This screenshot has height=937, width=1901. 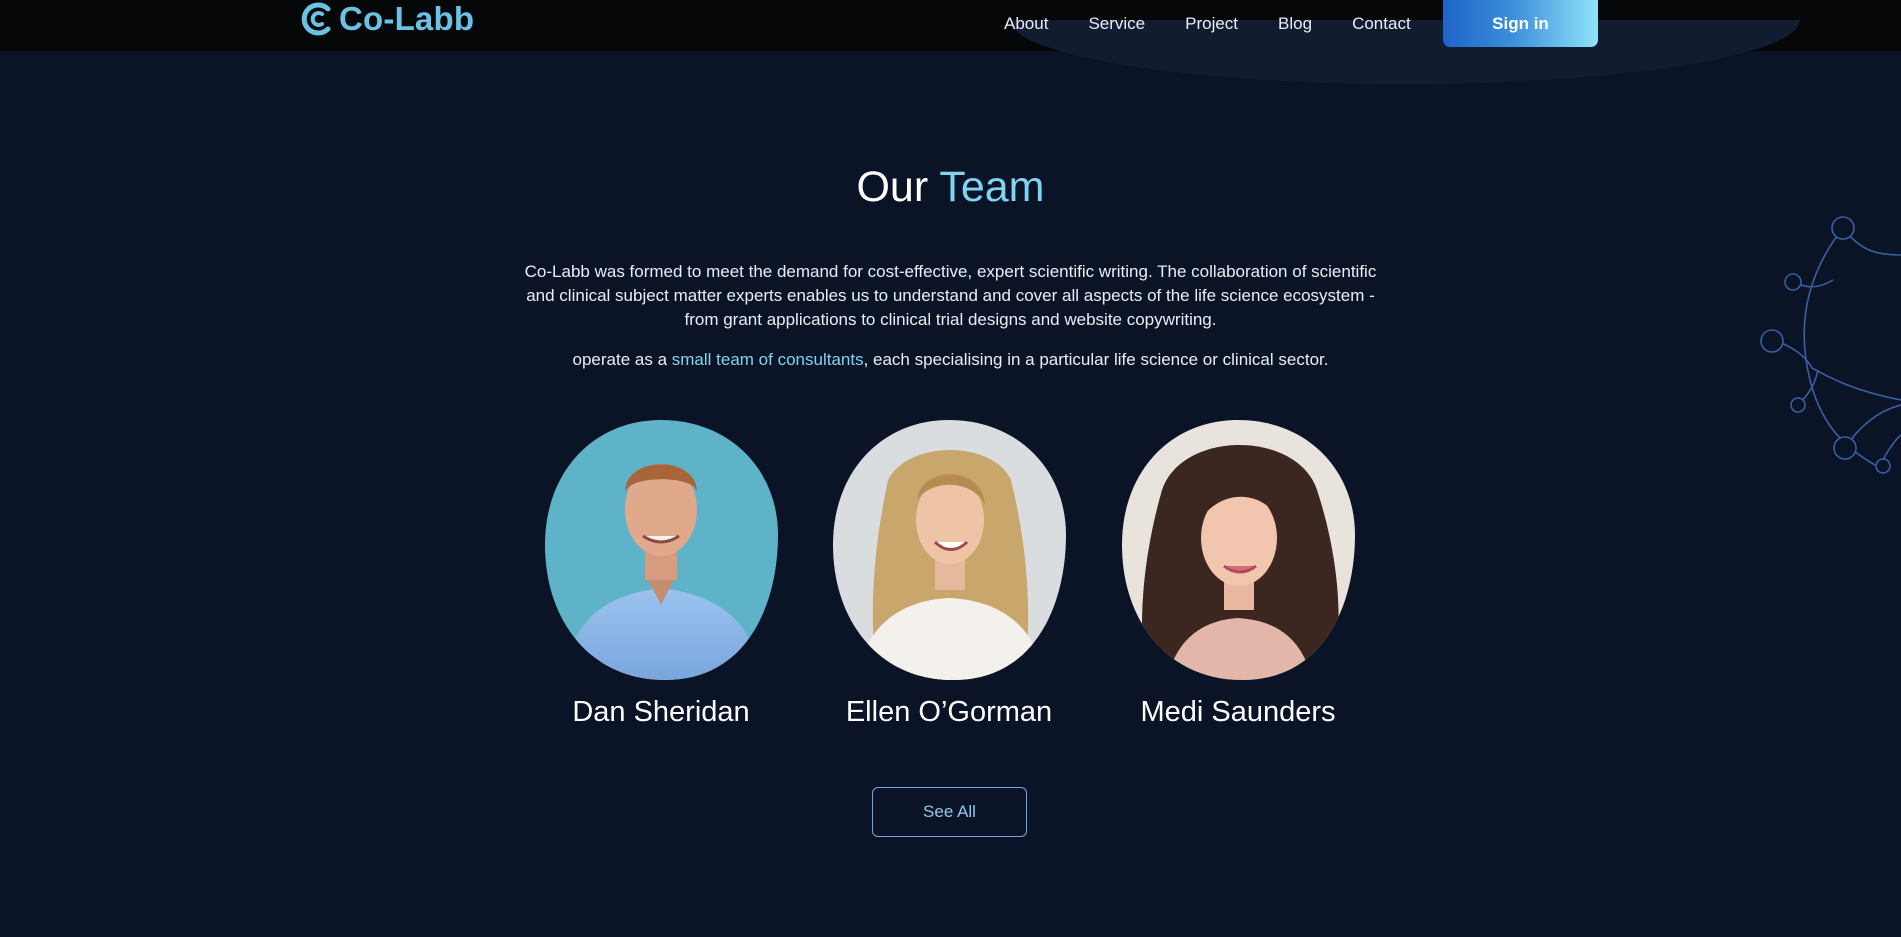 What do you see at coordinates (407, 18) in the screenshot?
I see `logo-text: Co-Labb` at bounding box center [407, 18].